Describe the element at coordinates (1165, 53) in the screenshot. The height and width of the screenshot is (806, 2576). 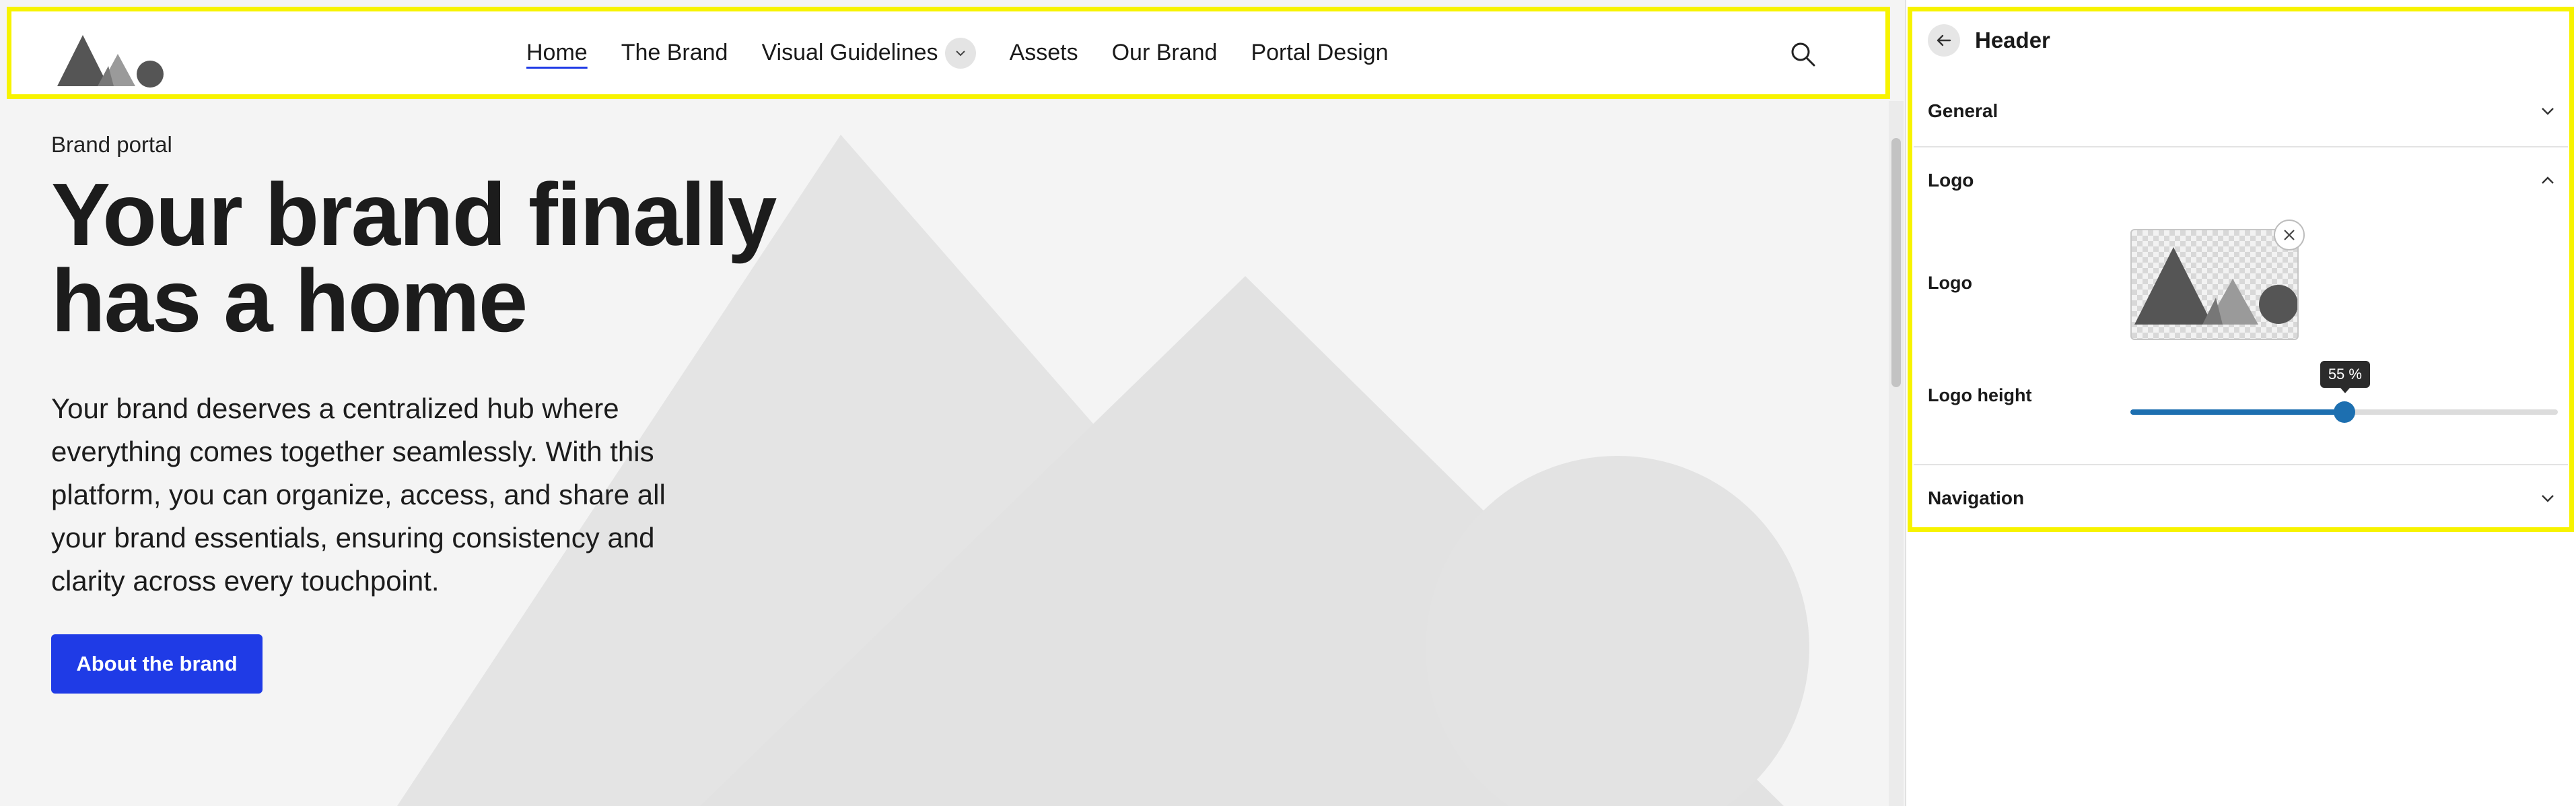
I see `nav-item-our-brand: Our Brand` at that location.